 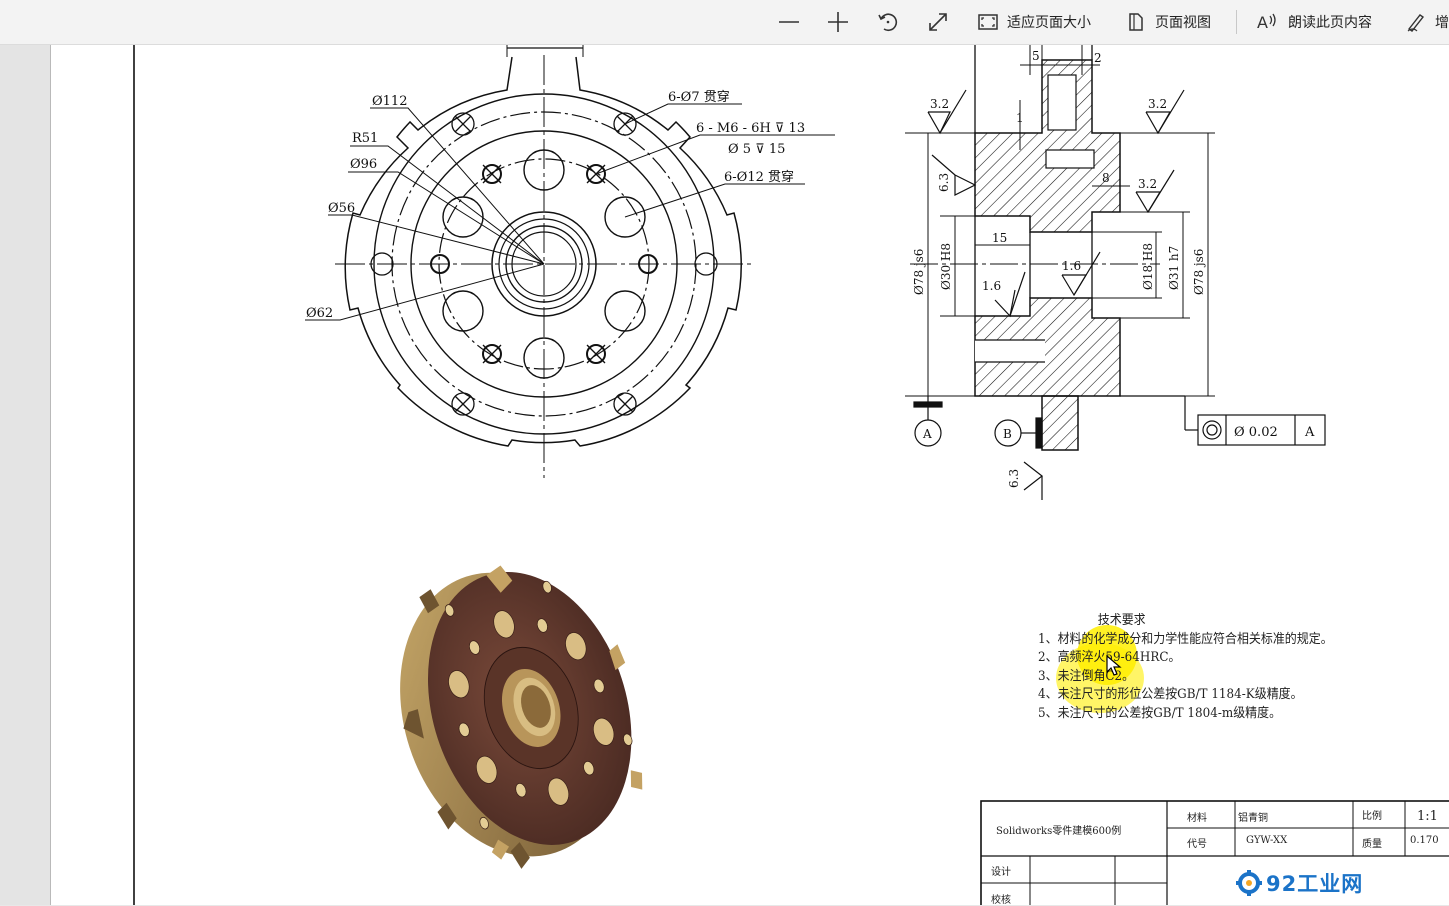 I want to click on fit-page-button: 适应页面大小, so click(x=1034, y=22).